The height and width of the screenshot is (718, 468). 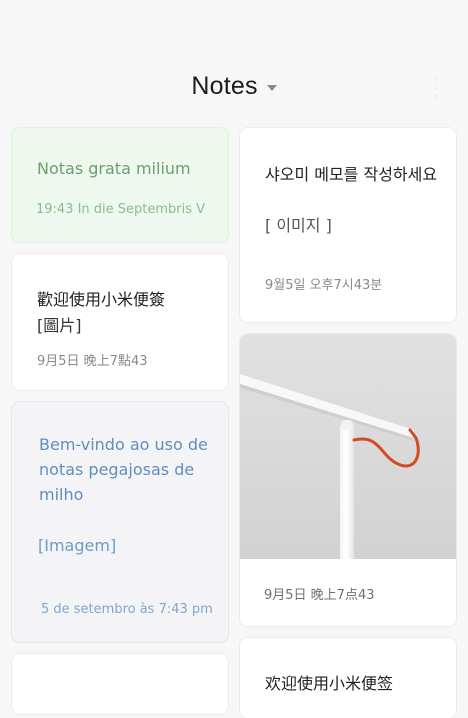 I want to click on note-title: 歡迎使用小米便簽, so click(x=101, y=299).